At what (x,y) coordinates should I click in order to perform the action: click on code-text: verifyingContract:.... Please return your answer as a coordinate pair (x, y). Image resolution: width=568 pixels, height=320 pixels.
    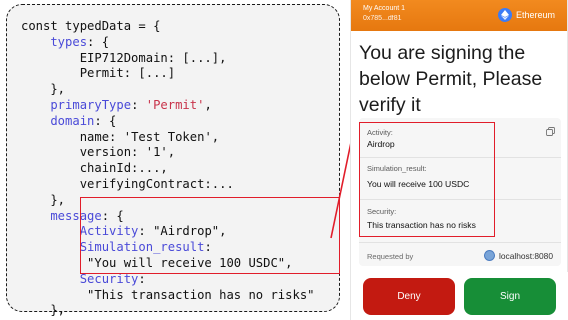
    Looking at the image, I should click on (127, 183).